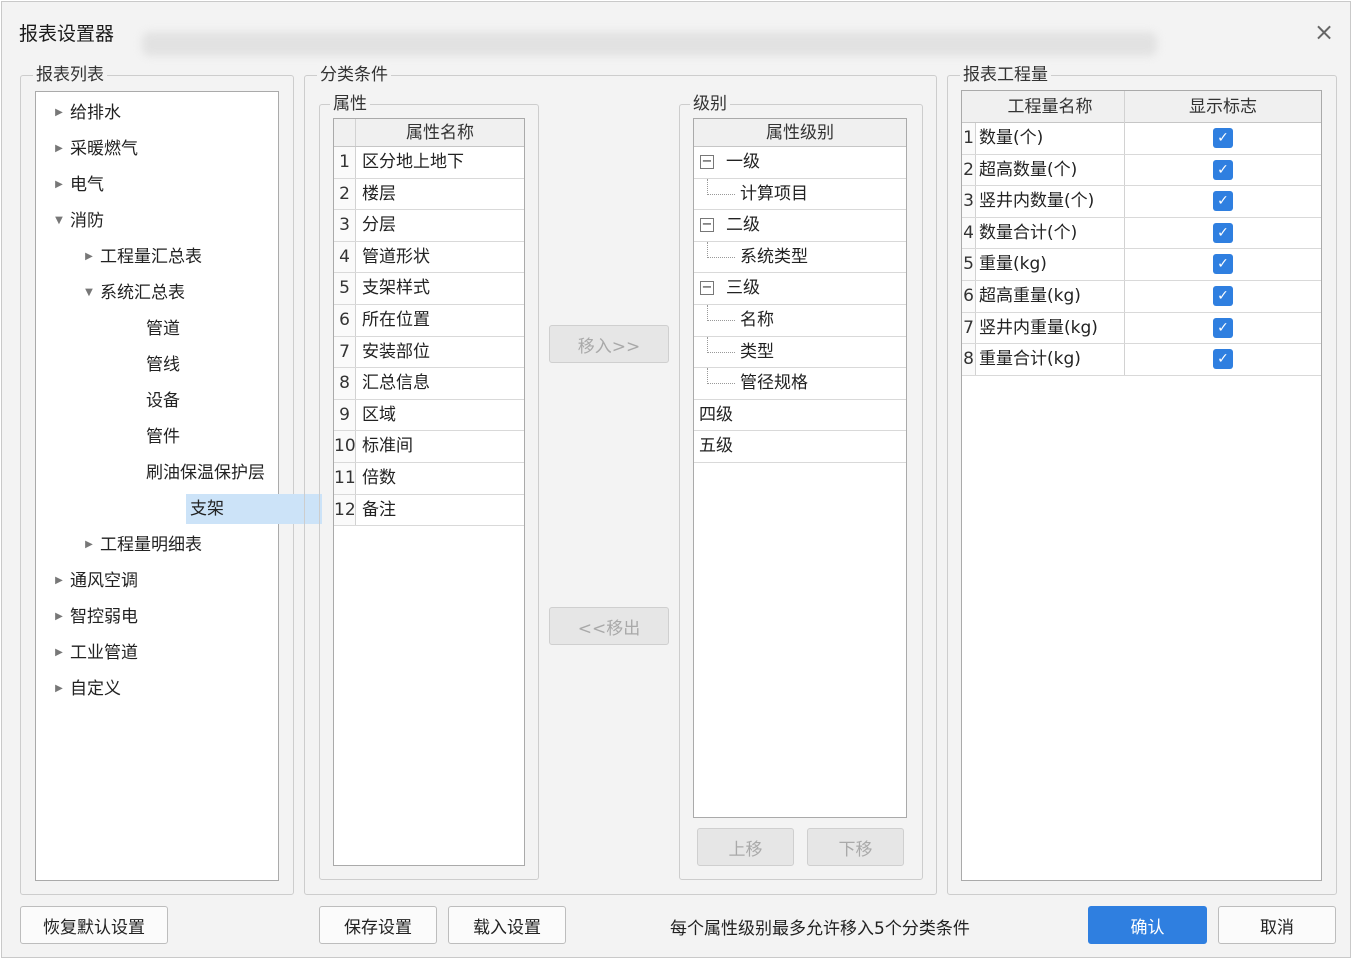 The image size is (1353, 960). What do you see at coordinates (800, 133) in the screenshot?
I see `level-header: 属性级别` at bounding box center [800, 133].